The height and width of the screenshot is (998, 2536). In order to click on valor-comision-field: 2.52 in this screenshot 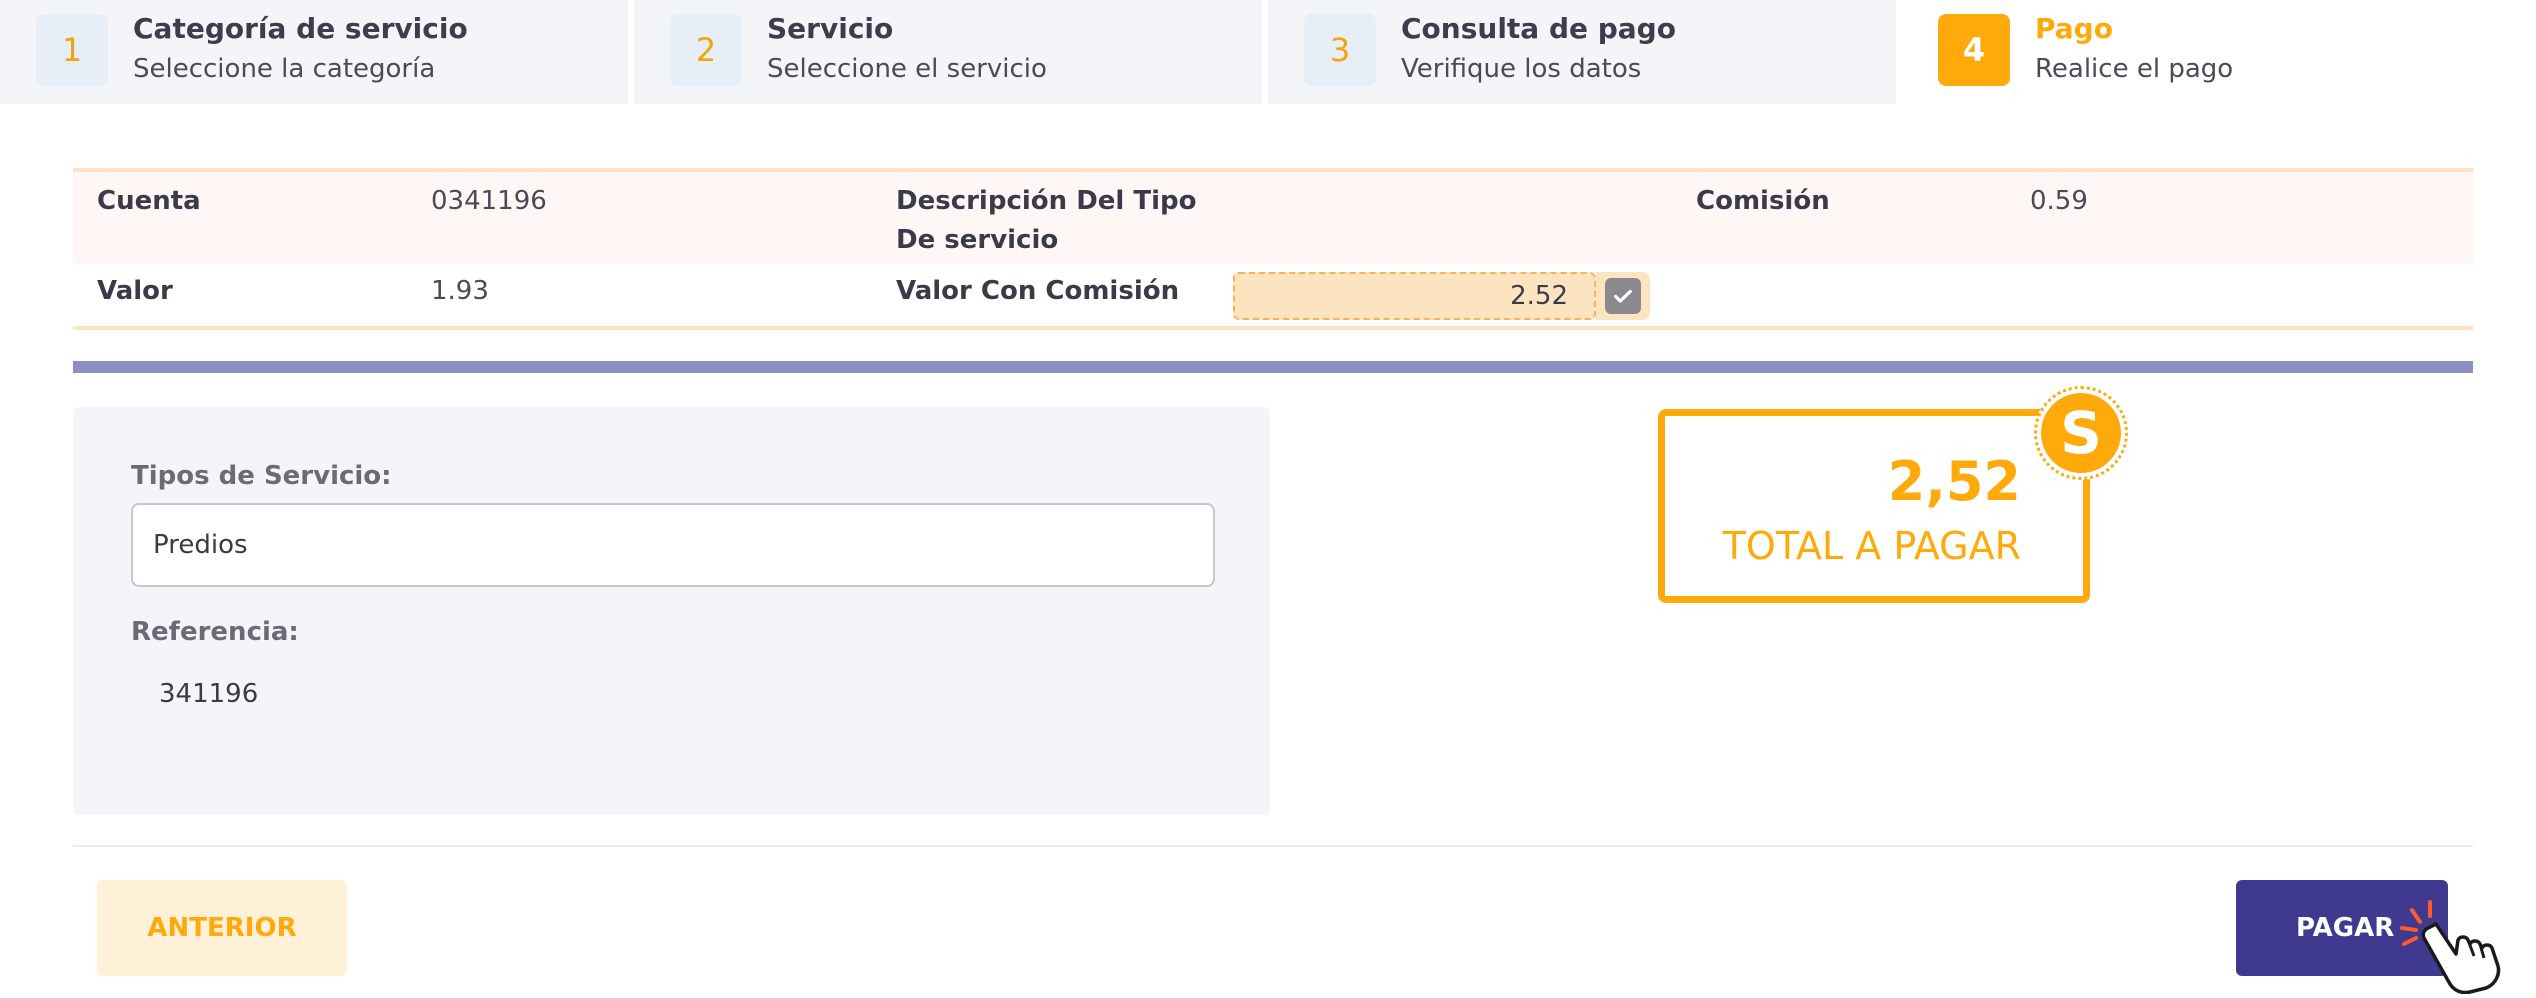, I will do `click(1414, 296)`.